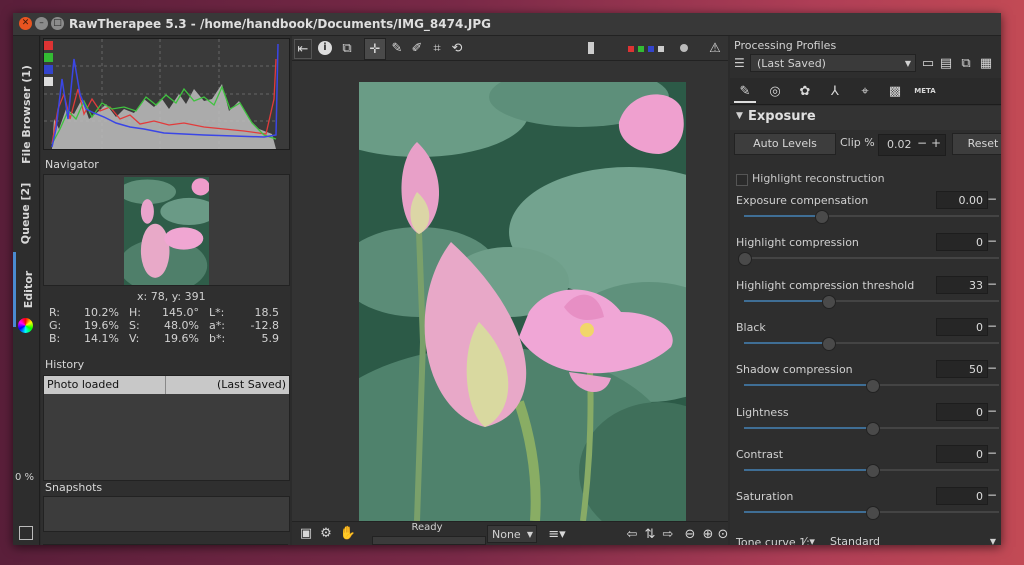  Describe the element at coordinates (962, 369) in the screenshot. I see `slider-value-input: 50` at that location.